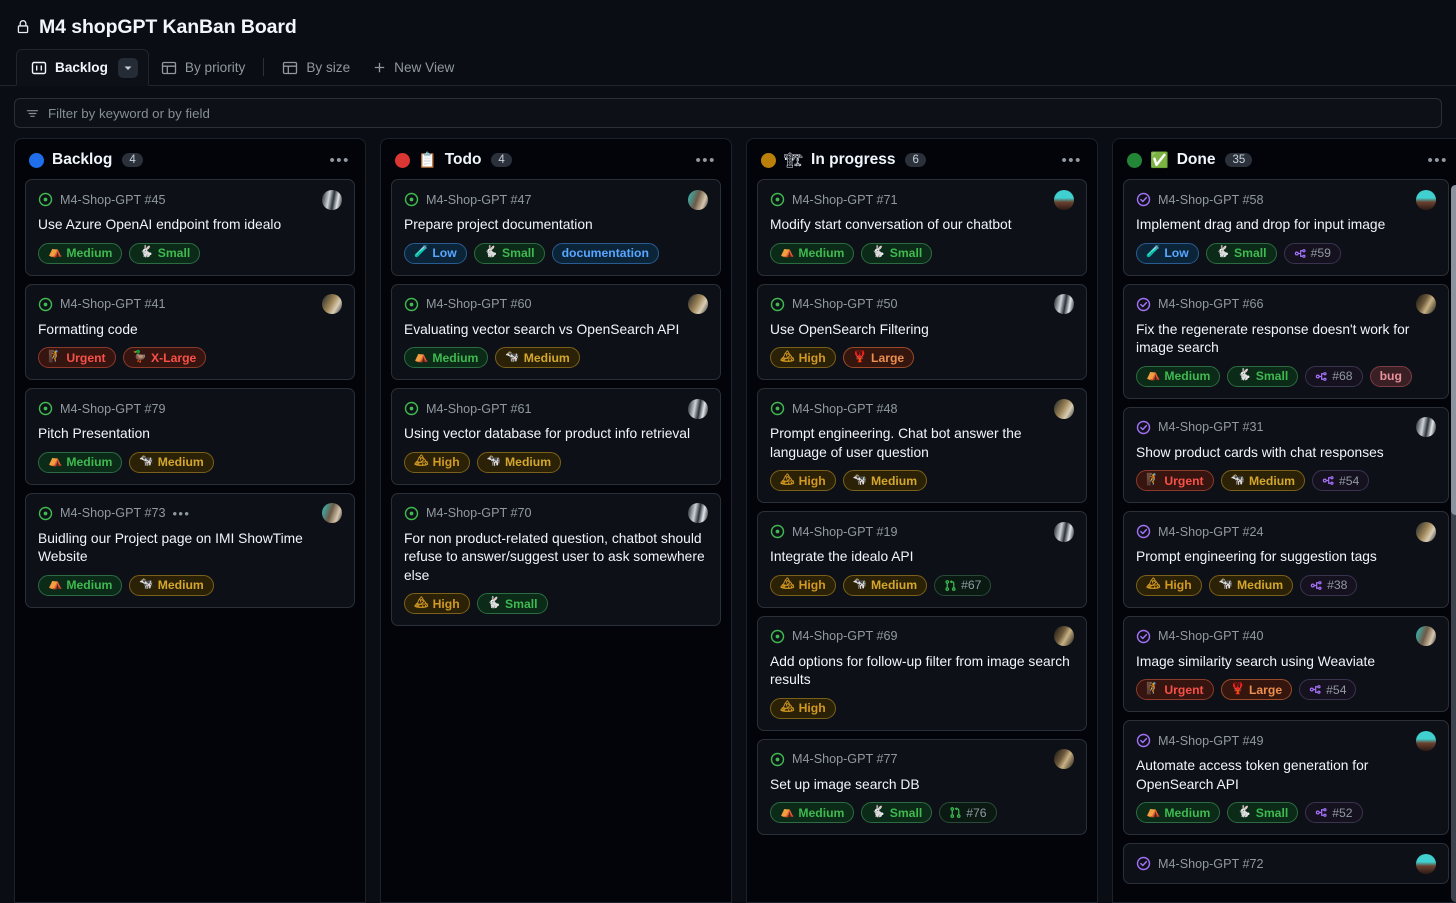  I want to click on issue-reference: M4-Shop-GPT #24, so click(1211, 531).